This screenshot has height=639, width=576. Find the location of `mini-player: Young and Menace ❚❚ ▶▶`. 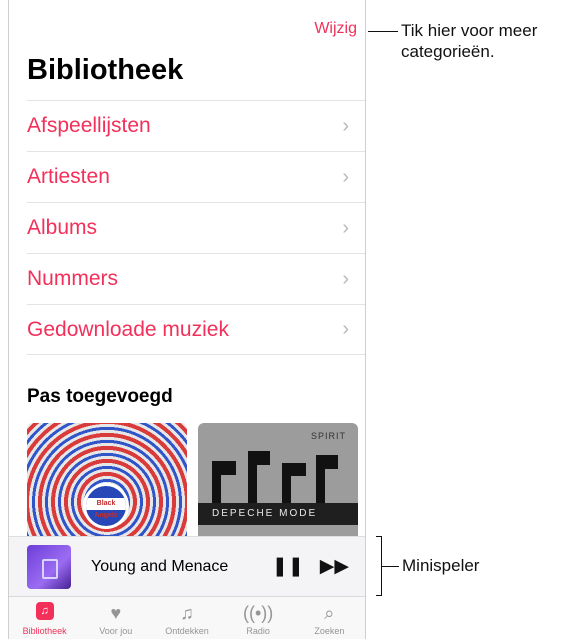

mini-player: Young and Menace ❚❚ ▶▶ is located at coordinates (187, 566).